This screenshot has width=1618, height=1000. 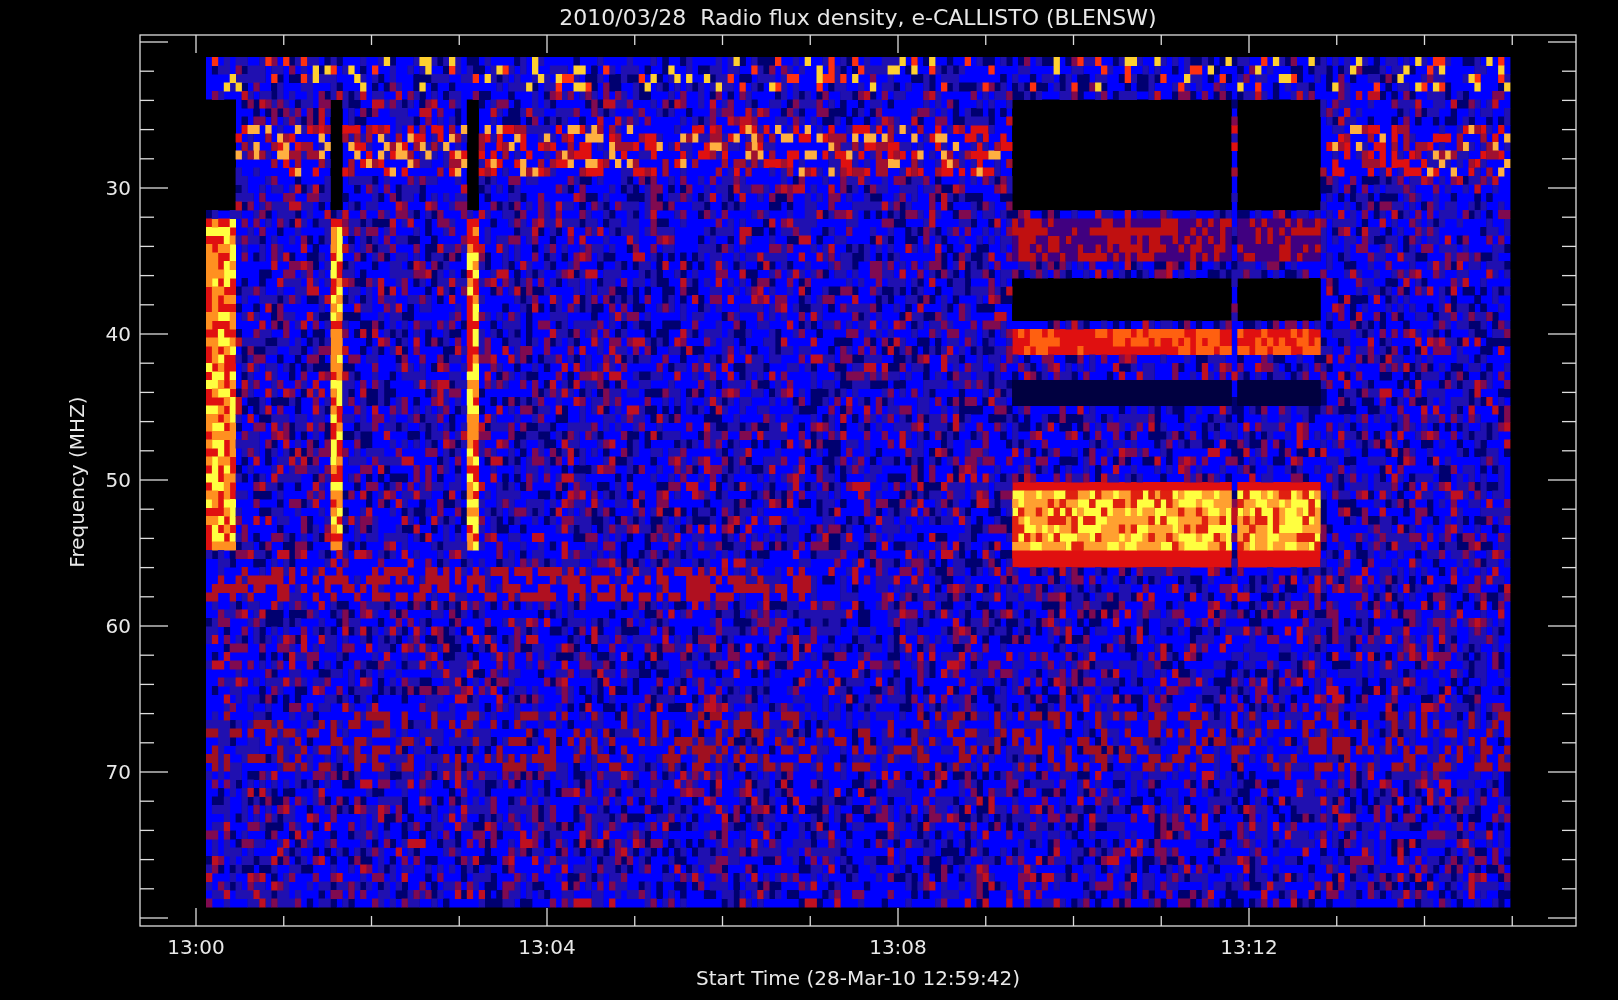 I want to click on chart-title: 2010/03/28 Radio flux density, e-CALLISTO (BLENSW), so click(x=858, y=17).